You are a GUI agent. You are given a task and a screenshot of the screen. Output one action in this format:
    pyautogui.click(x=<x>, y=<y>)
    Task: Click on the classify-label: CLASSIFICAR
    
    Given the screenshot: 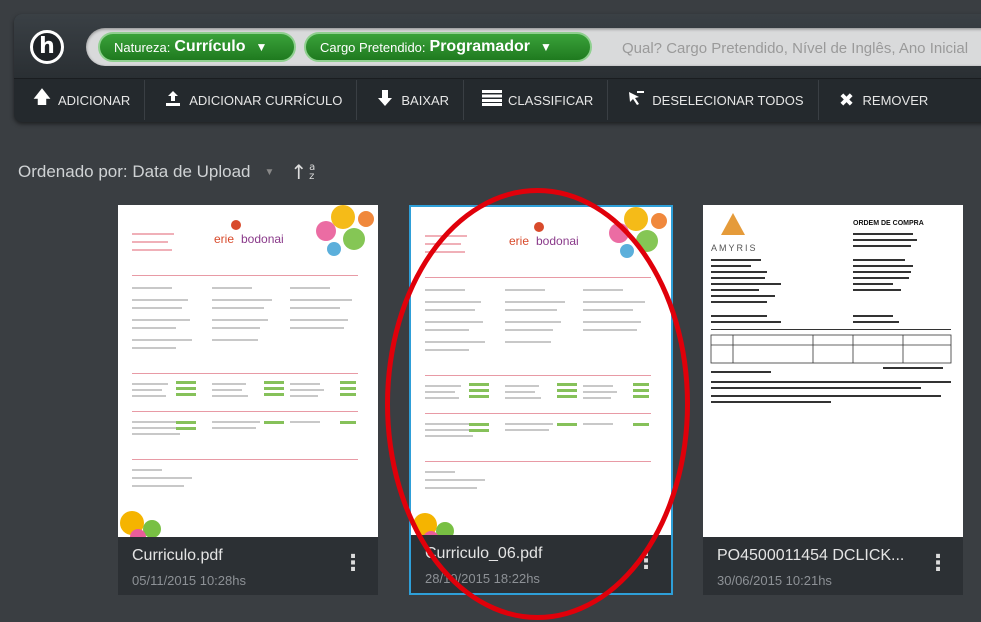 What is the action you would take?
    pyautogui.click(x=551, y=100)
    